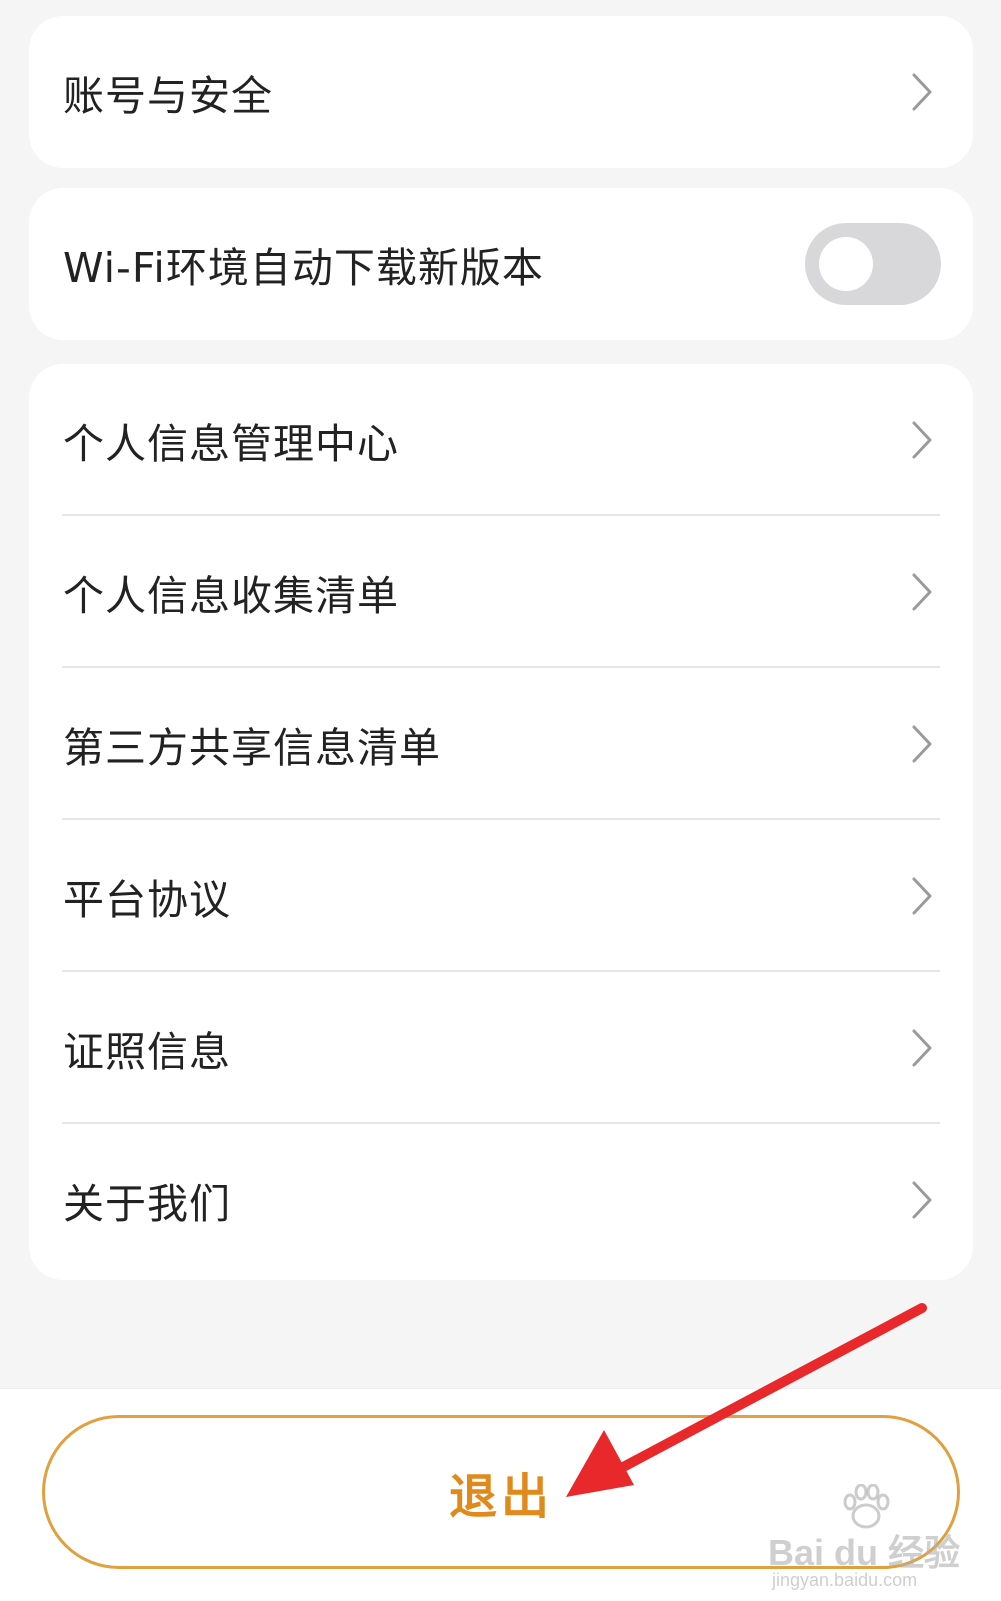 The width and height of the screenshot is (1001, 1601). Describe the element at coordinates (501, 440) in the screenshot. I see `list-item-personal-info-center: 个人信息管理中心` at that location.